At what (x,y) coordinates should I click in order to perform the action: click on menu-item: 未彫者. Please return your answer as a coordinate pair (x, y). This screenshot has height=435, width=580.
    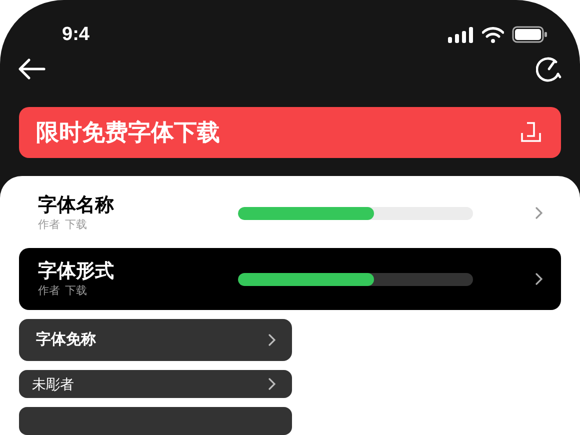
    Looking at the image, I should click on (155, 384).